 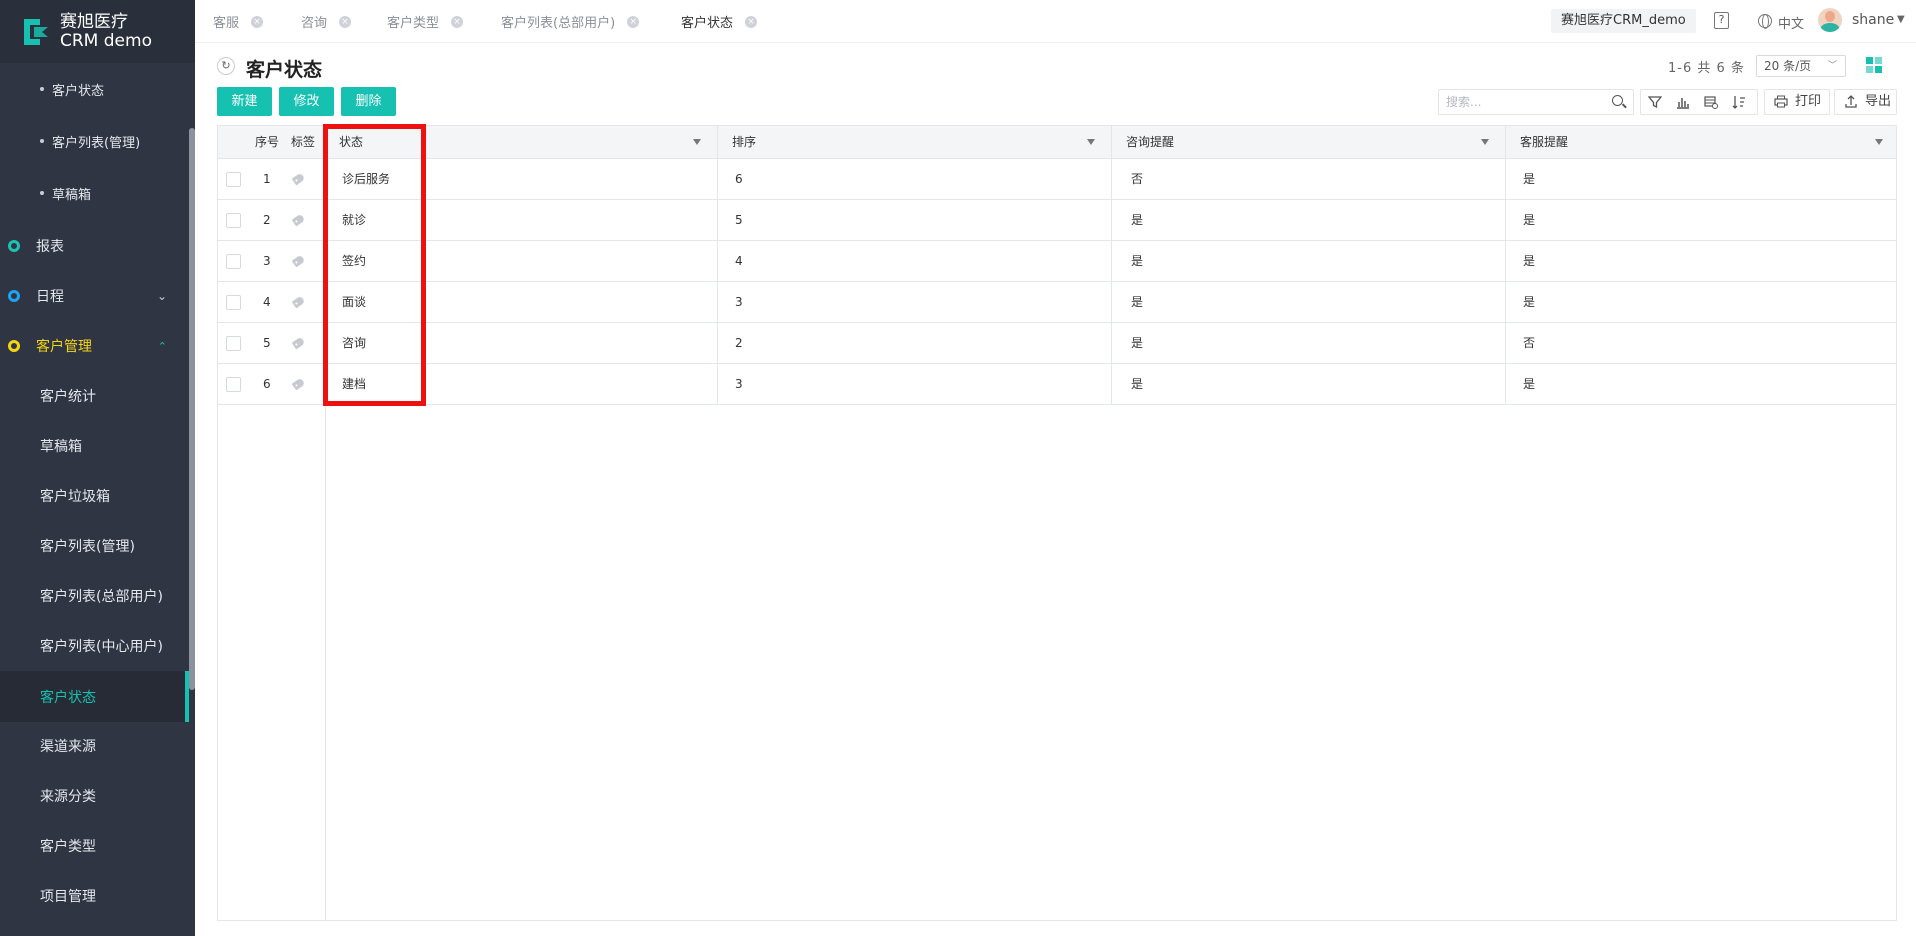 I want to click on page-title: 客户状态, so click(x=284, y=70).